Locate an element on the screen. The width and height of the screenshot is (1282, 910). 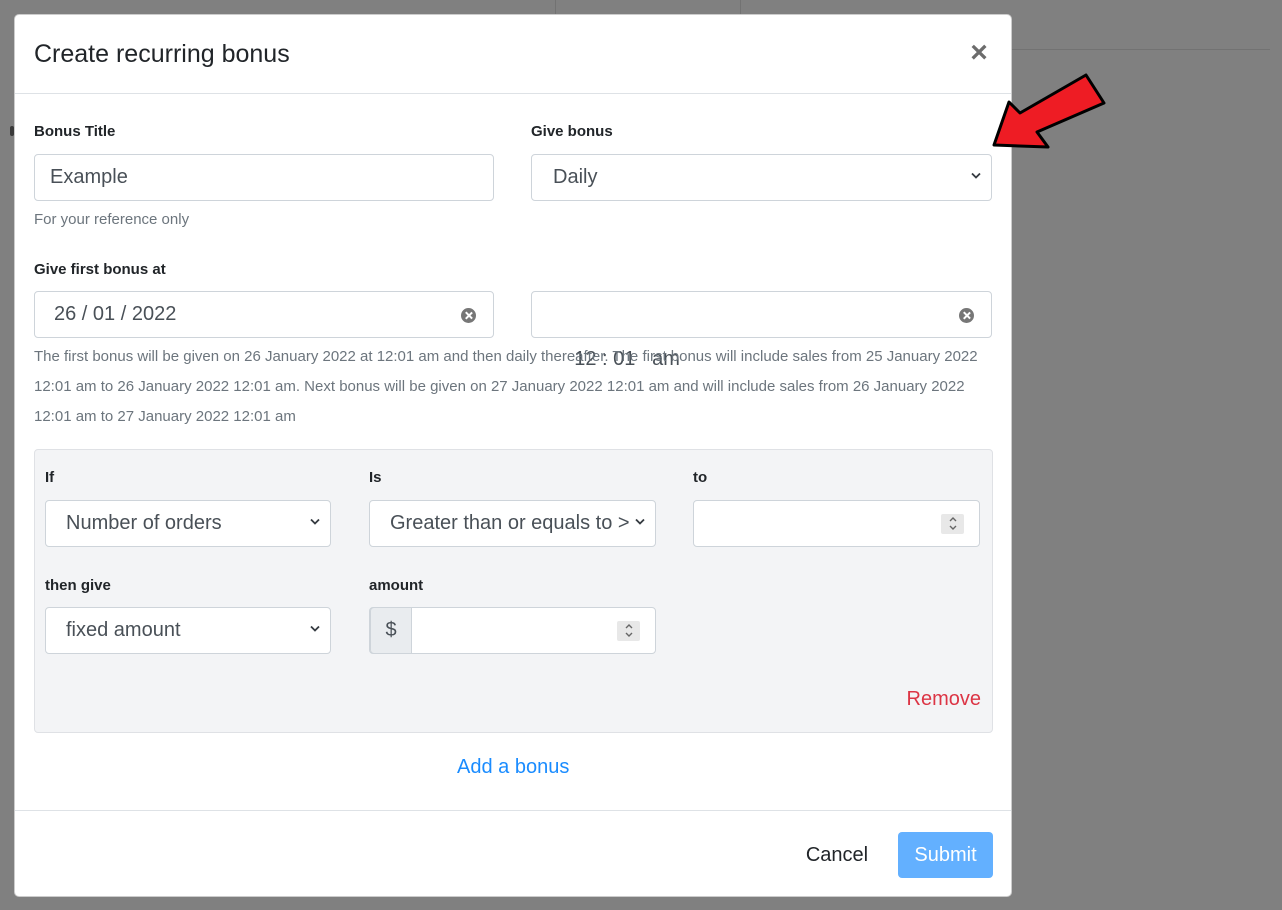
is-select: Greater than or equals to > is located at coordinates (512, 523).